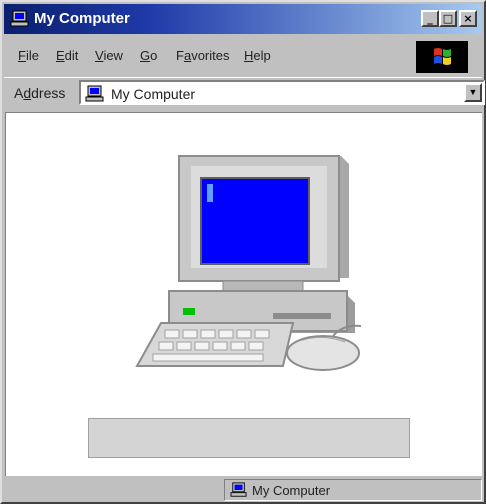 The height and width of the screenshot is (504, 486). Describe the element at coordinates (448, 18) in the screenshot. I see `maximize-button: □` at that location.